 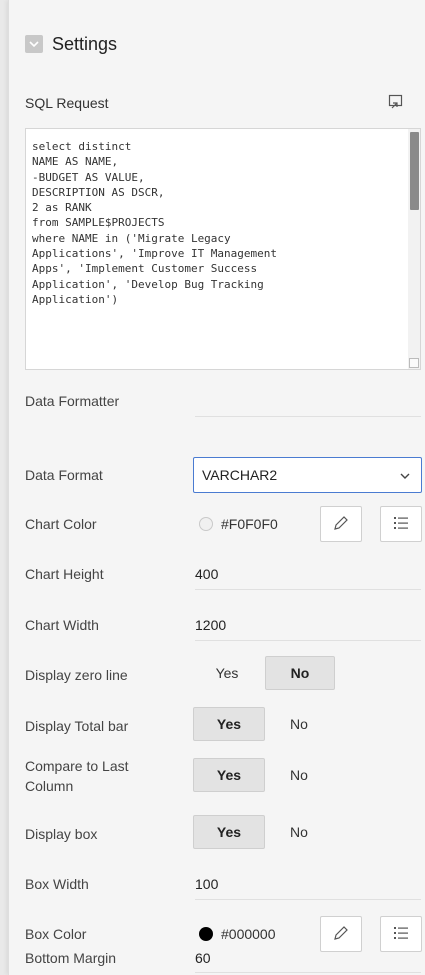 What do you see at coordinates (61, 524) in the screenshot?
I see `chart-color-label: Chart Color` at bounding box center [61, 524].